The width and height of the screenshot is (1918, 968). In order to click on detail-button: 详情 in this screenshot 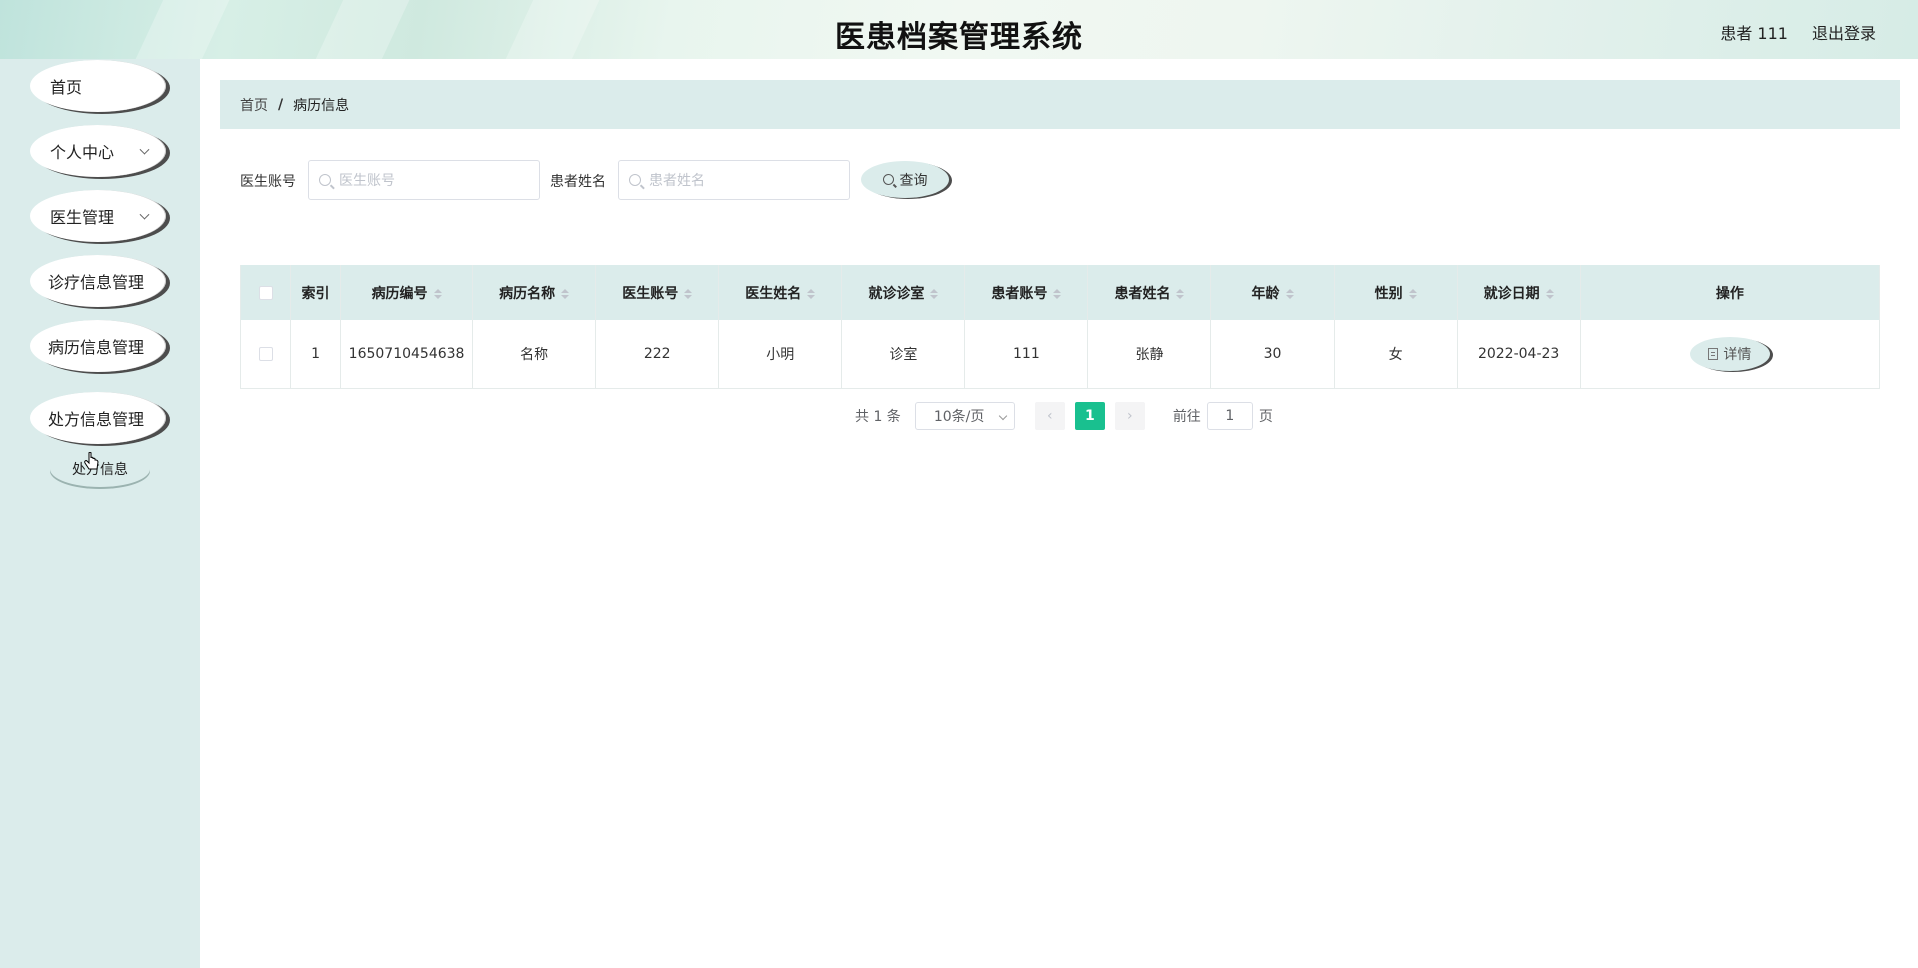, I will do `click(1729, 353)`.